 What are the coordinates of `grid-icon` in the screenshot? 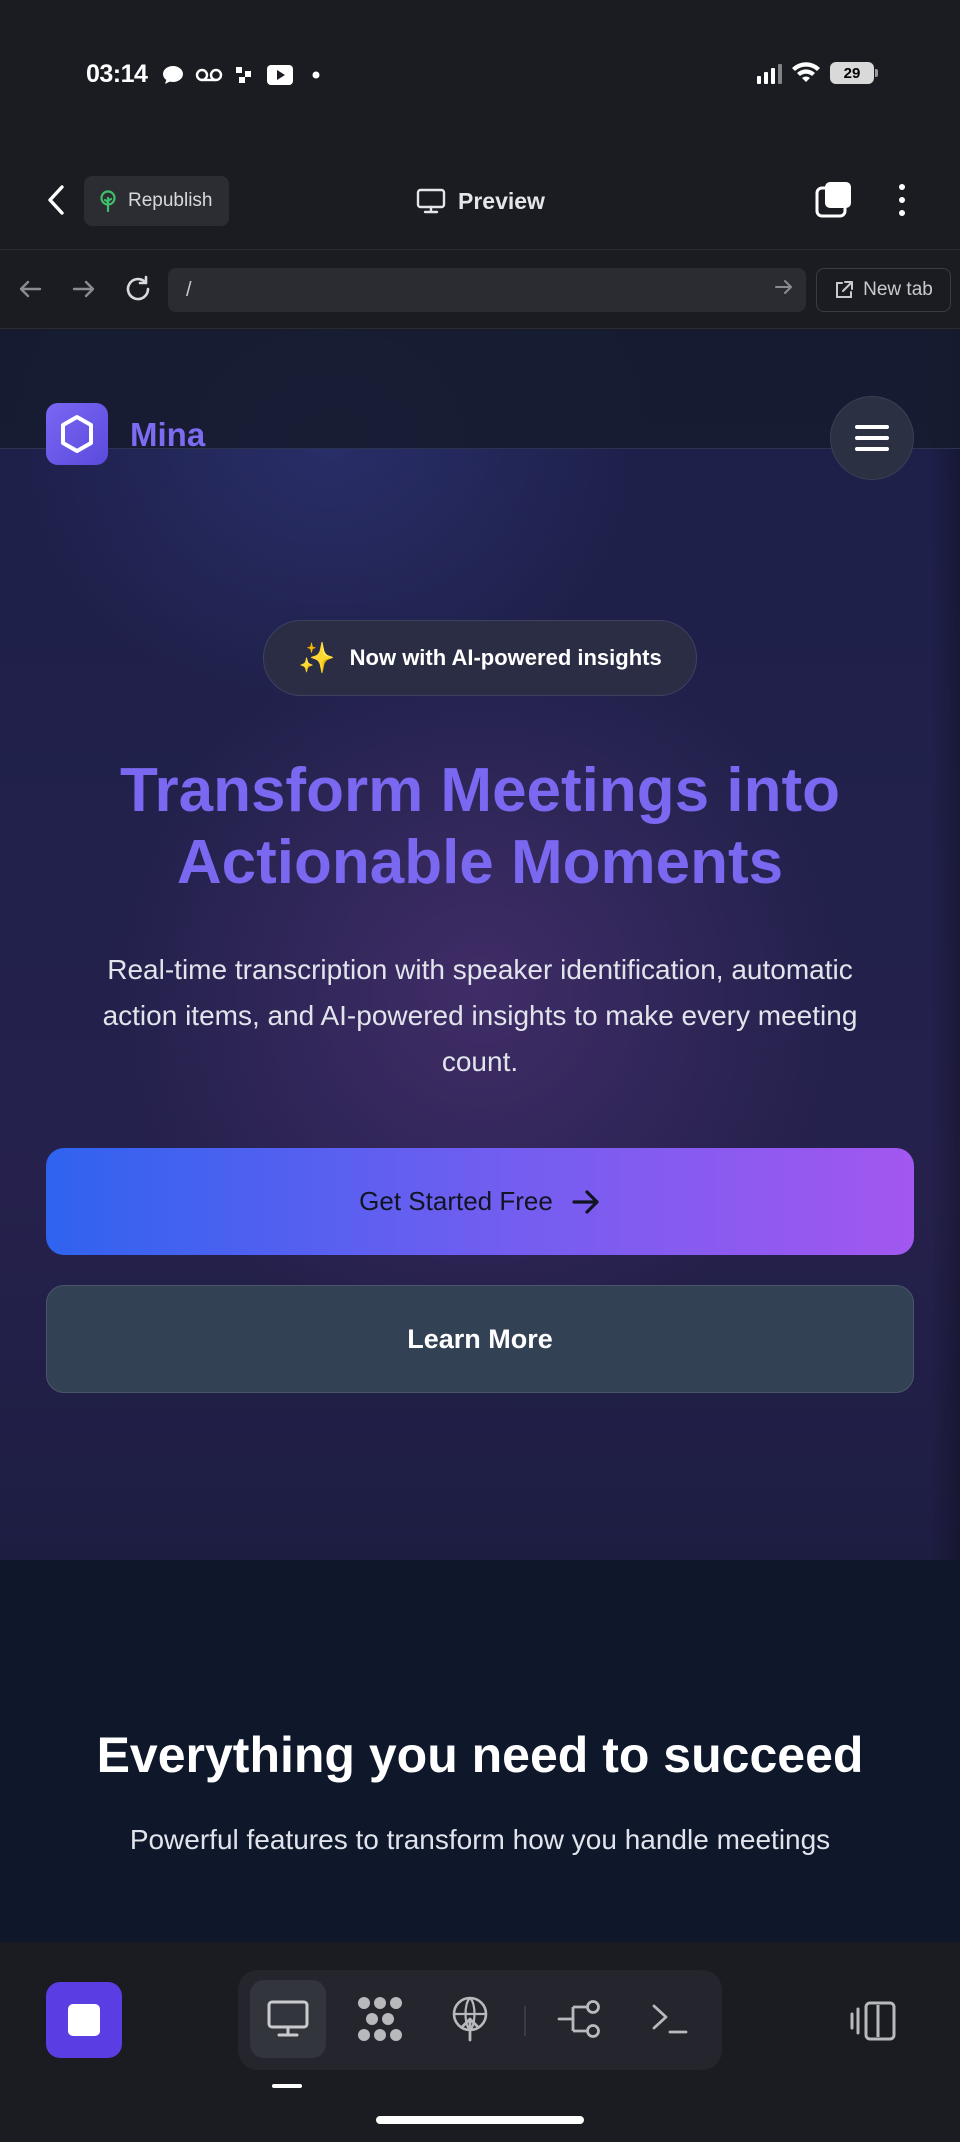 It's located at (380, 2019).